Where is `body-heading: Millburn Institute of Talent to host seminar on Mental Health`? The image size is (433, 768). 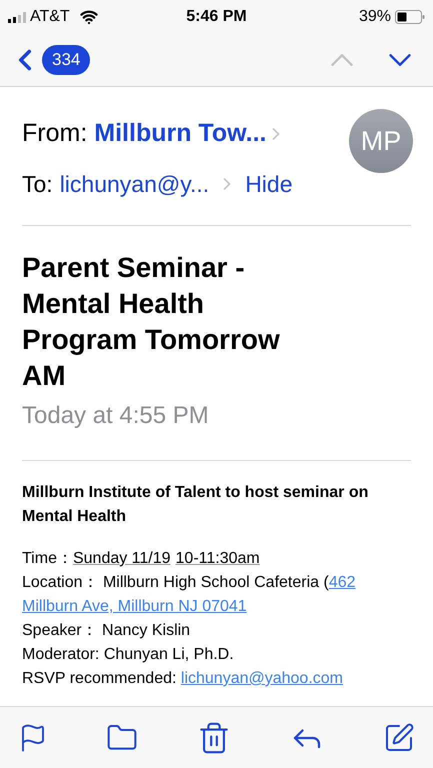
body-heading: Millburn Institute of Talent to host seminar on Mental Health is located at coordinates (196, 505).